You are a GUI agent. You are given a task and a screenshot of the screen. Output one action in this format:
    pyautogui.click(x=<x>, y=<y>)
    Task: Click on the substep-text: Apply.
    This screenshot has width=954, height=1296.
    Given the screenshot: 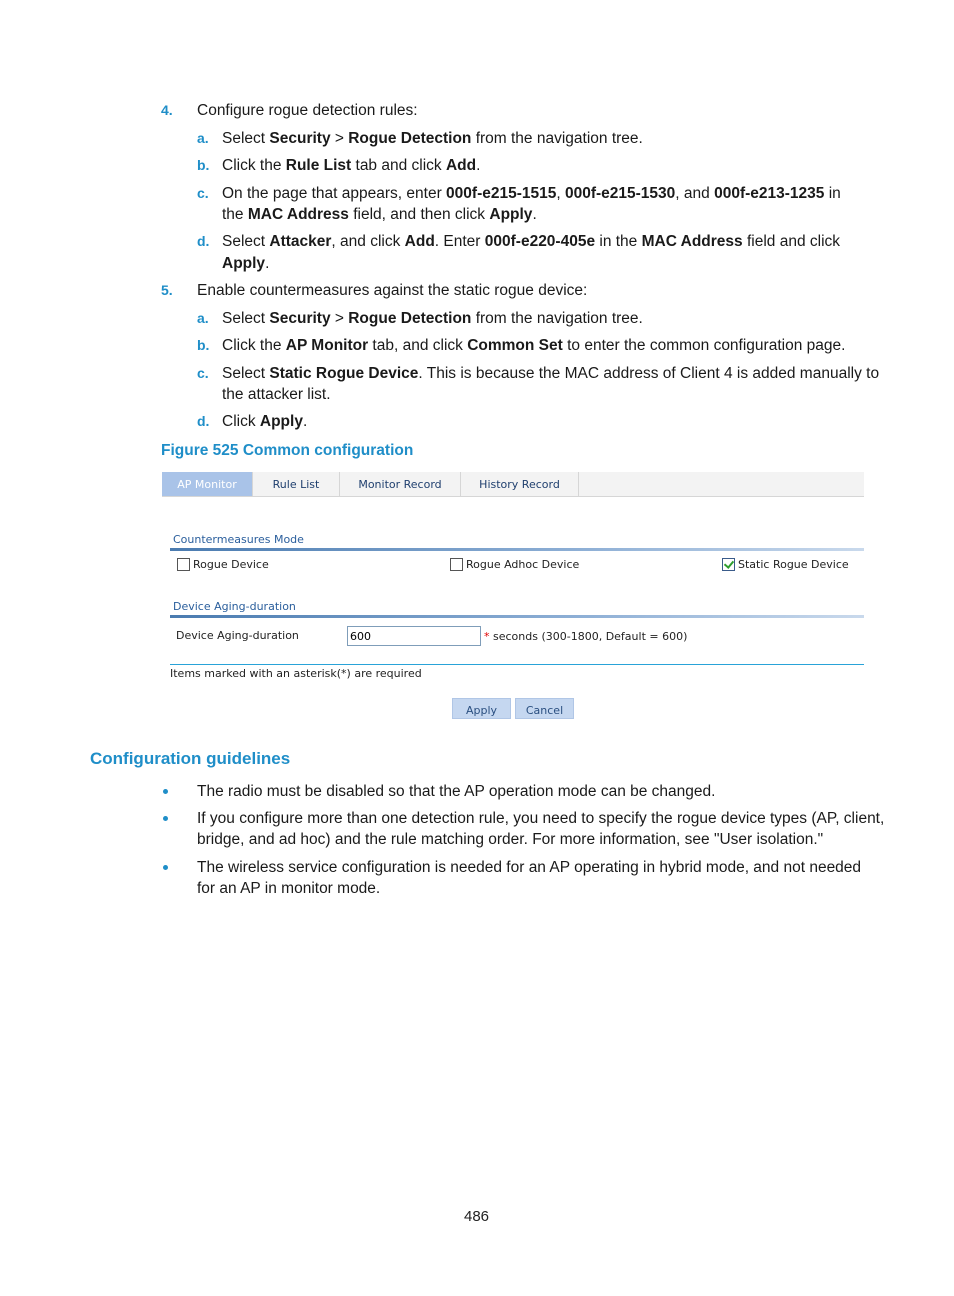 What is the action you would take?
    pyautogui.click(x=245, y=263)
    